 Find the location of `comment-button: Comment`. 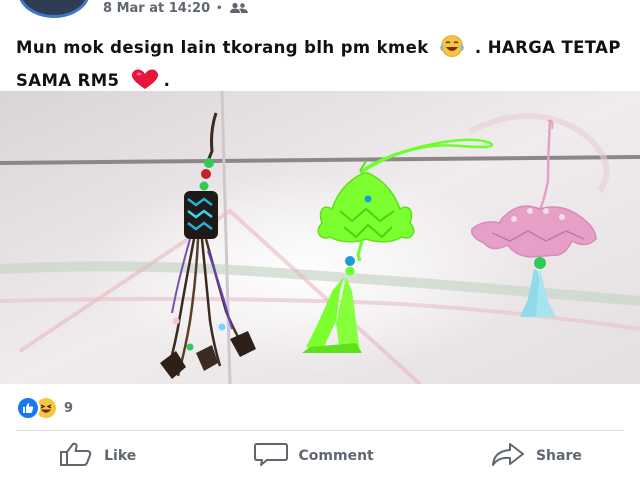

comment-button: Comment is located at coordinates (313, 456).